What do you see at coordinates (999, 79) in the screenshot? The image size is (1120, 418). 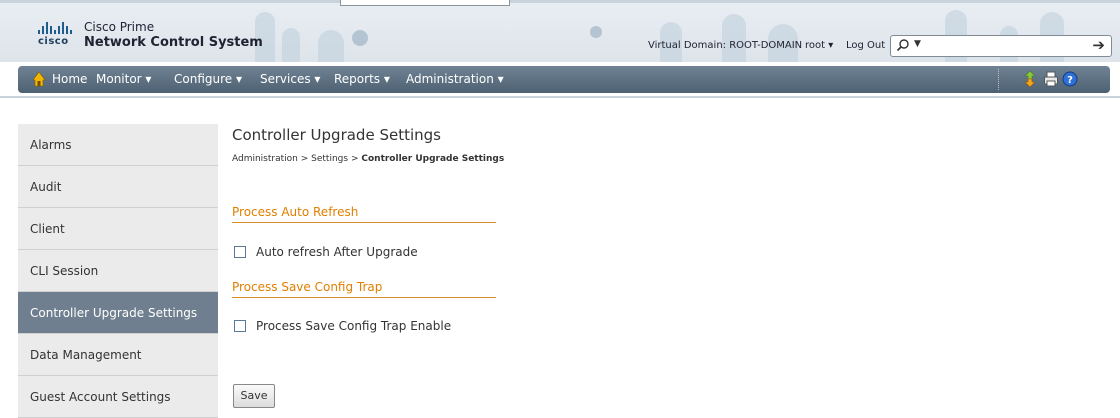 I see `nav-separator` at bounding box center [999, 79].